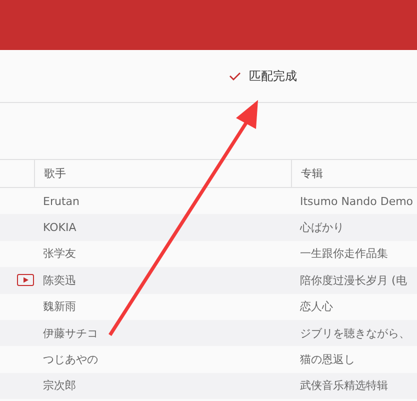 The height and width of the screenshot is (401, 417). Describe the element at coordinates (273, 76) in the screenshot. I see `match-status: 匹配完成` at that location.